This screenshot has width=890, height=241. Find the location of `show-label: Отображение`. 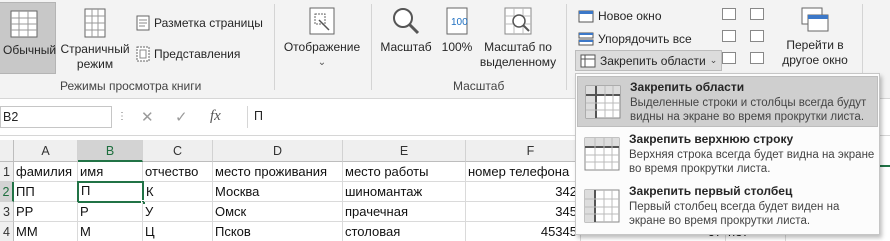

show-label: Отображение is located at coordinates (322, 47).